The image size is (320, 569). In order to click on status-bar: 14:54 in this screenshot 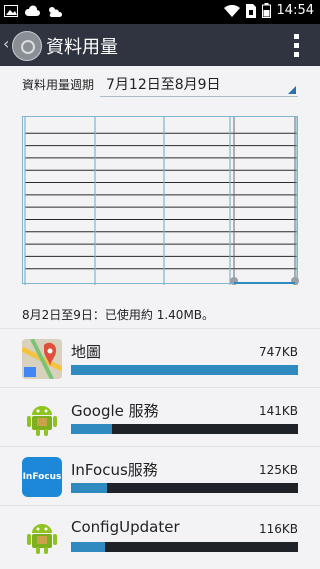, I will do `click(160, 12)`.